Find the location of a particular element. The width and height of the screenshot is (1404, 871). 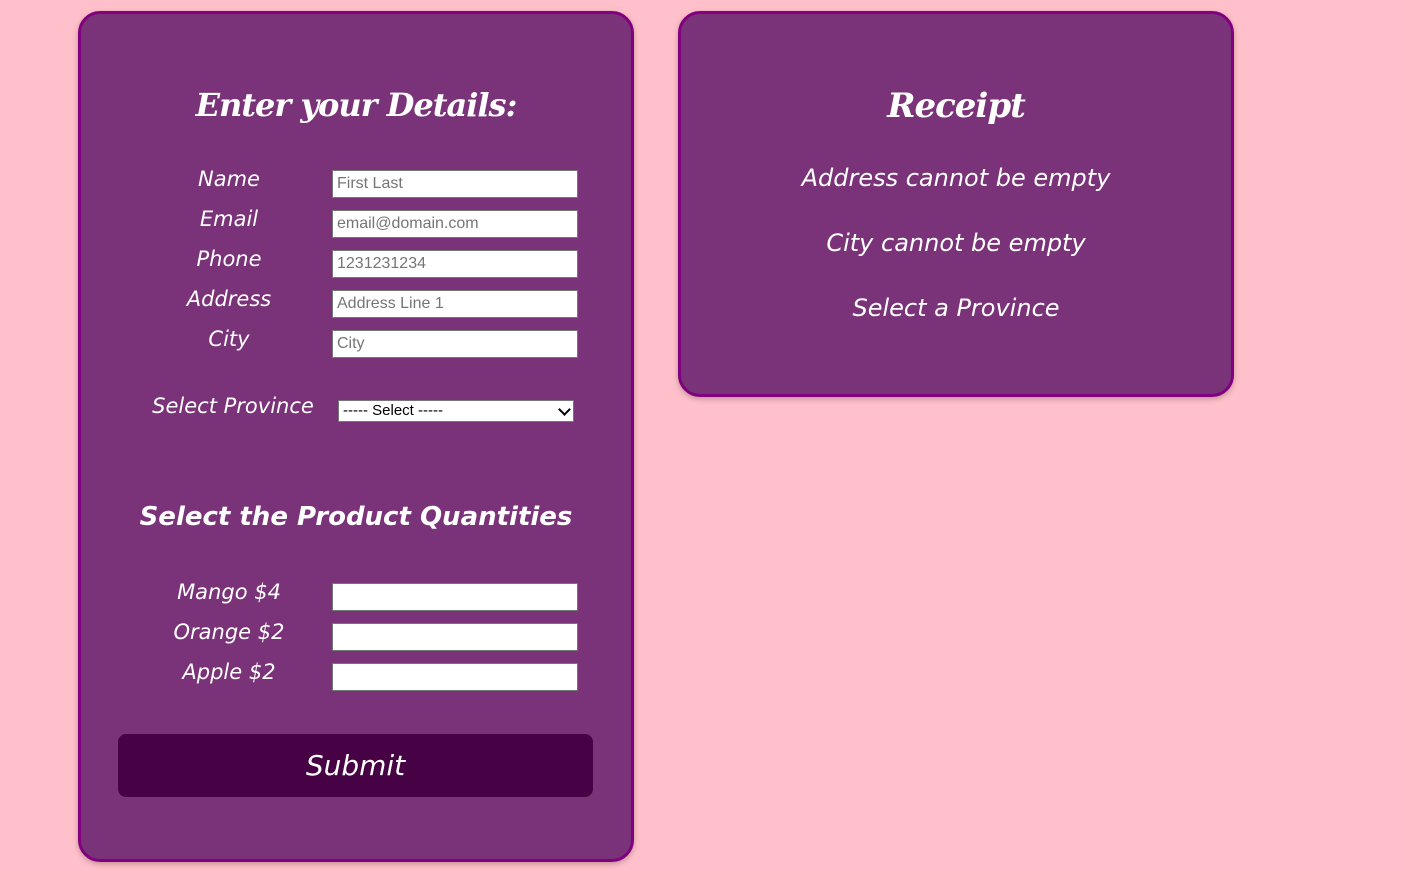

orange-label: Orange $2 is located at coordinates (229, 632).